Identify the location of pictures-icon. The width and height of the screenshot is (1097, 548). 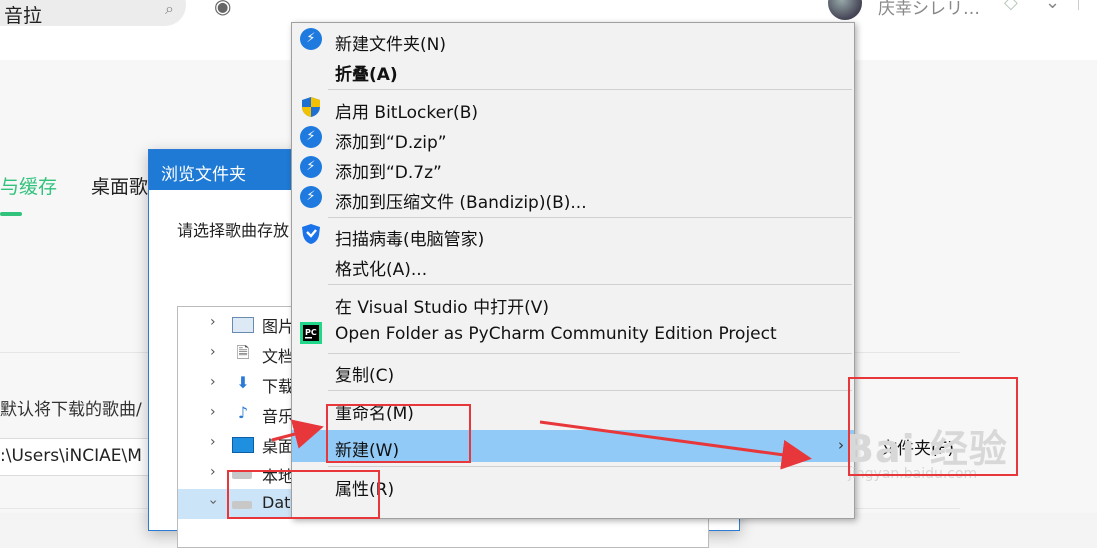
(243, 325).